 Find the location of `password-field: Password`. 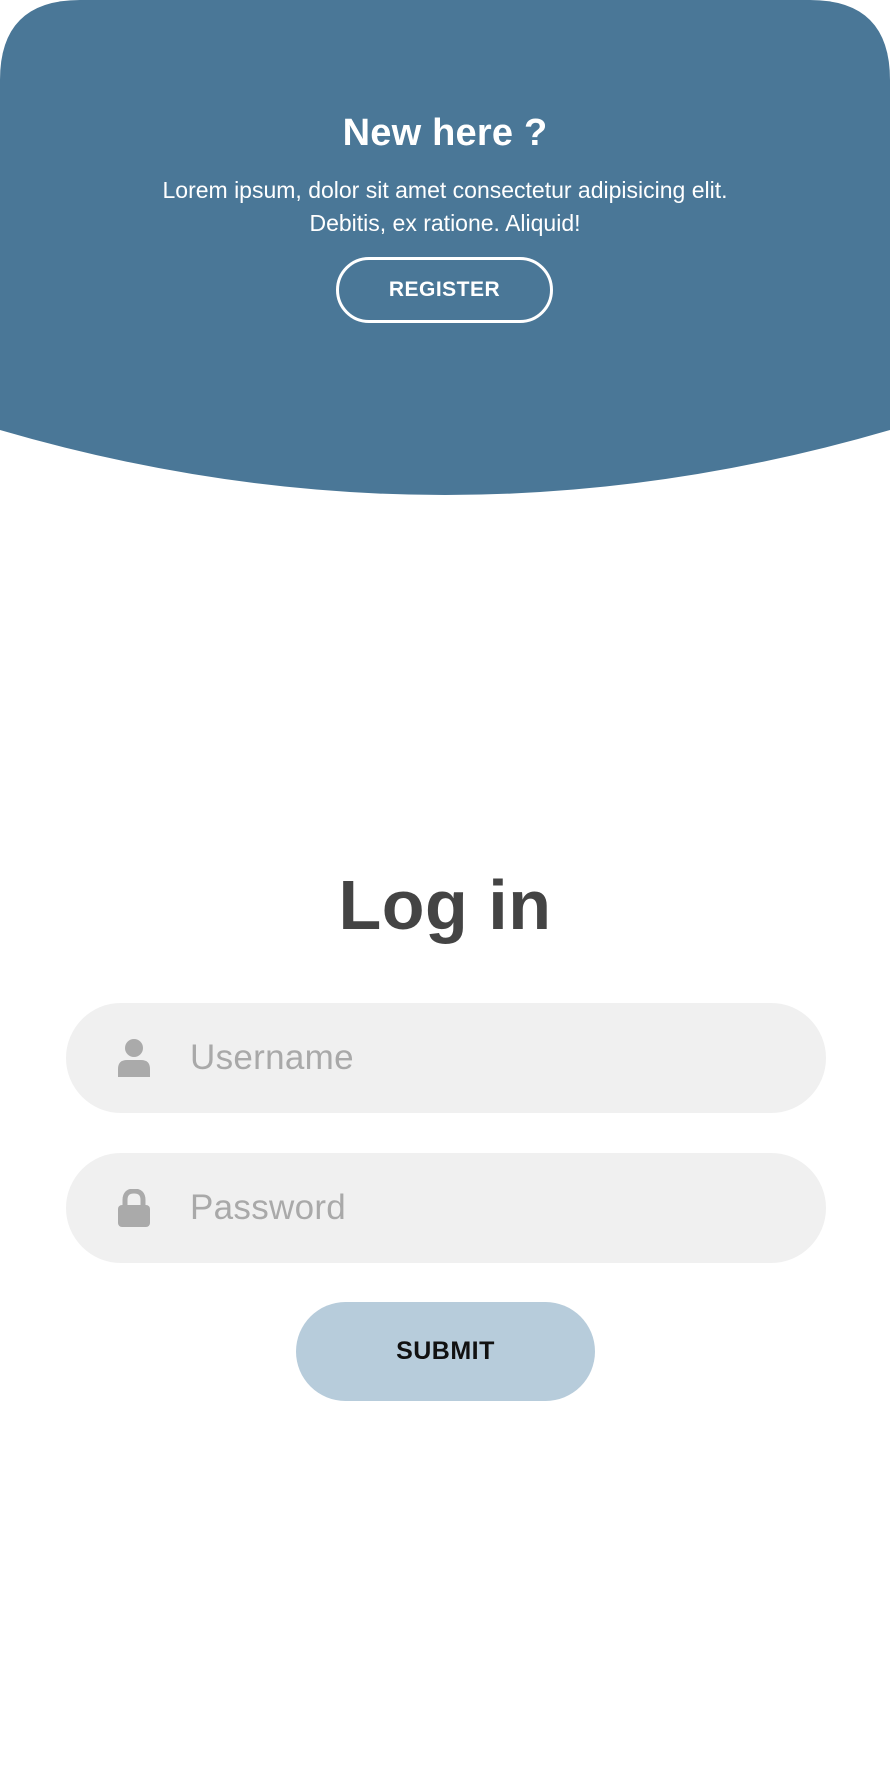

password-field: Password is located at coordinates (446, 1208).